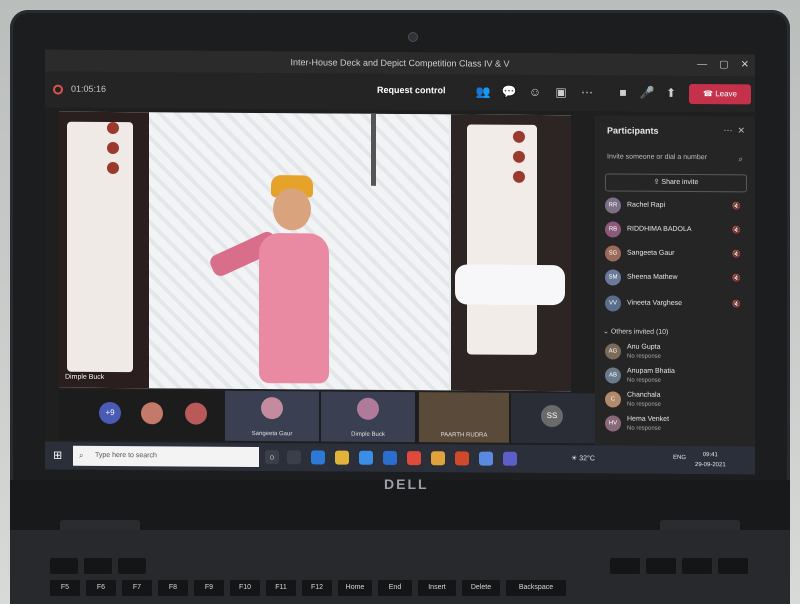  I want to click on share-invite-button: ⇪ Share invite, so click(676, 183).